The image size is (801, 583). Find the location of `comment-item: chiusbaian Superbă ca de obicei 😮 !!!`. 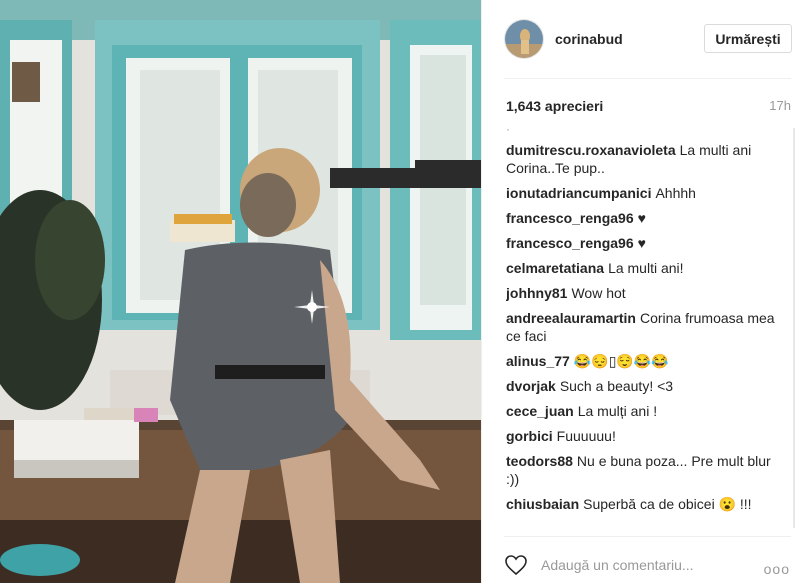

comment-item: chiusbaian Superbă ca de obicei 😮 !!! is located at coordinates (646, 504).